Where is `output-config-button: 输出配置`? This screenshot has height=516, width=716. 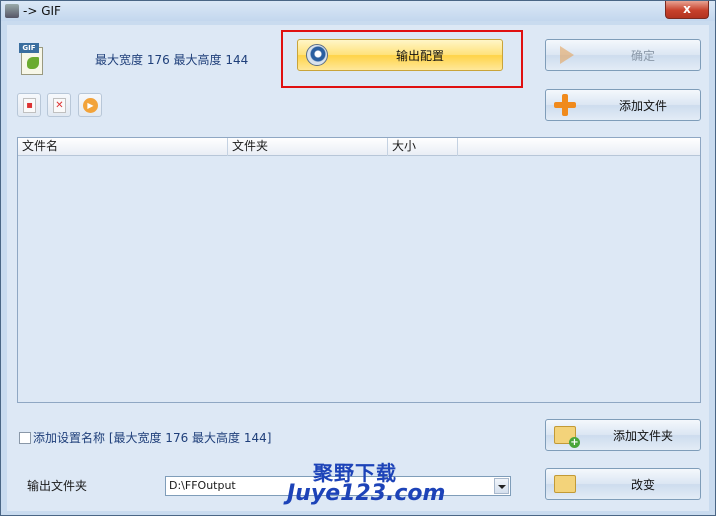
output-config-button: 输出配置 is located at coordinates (400, 55).